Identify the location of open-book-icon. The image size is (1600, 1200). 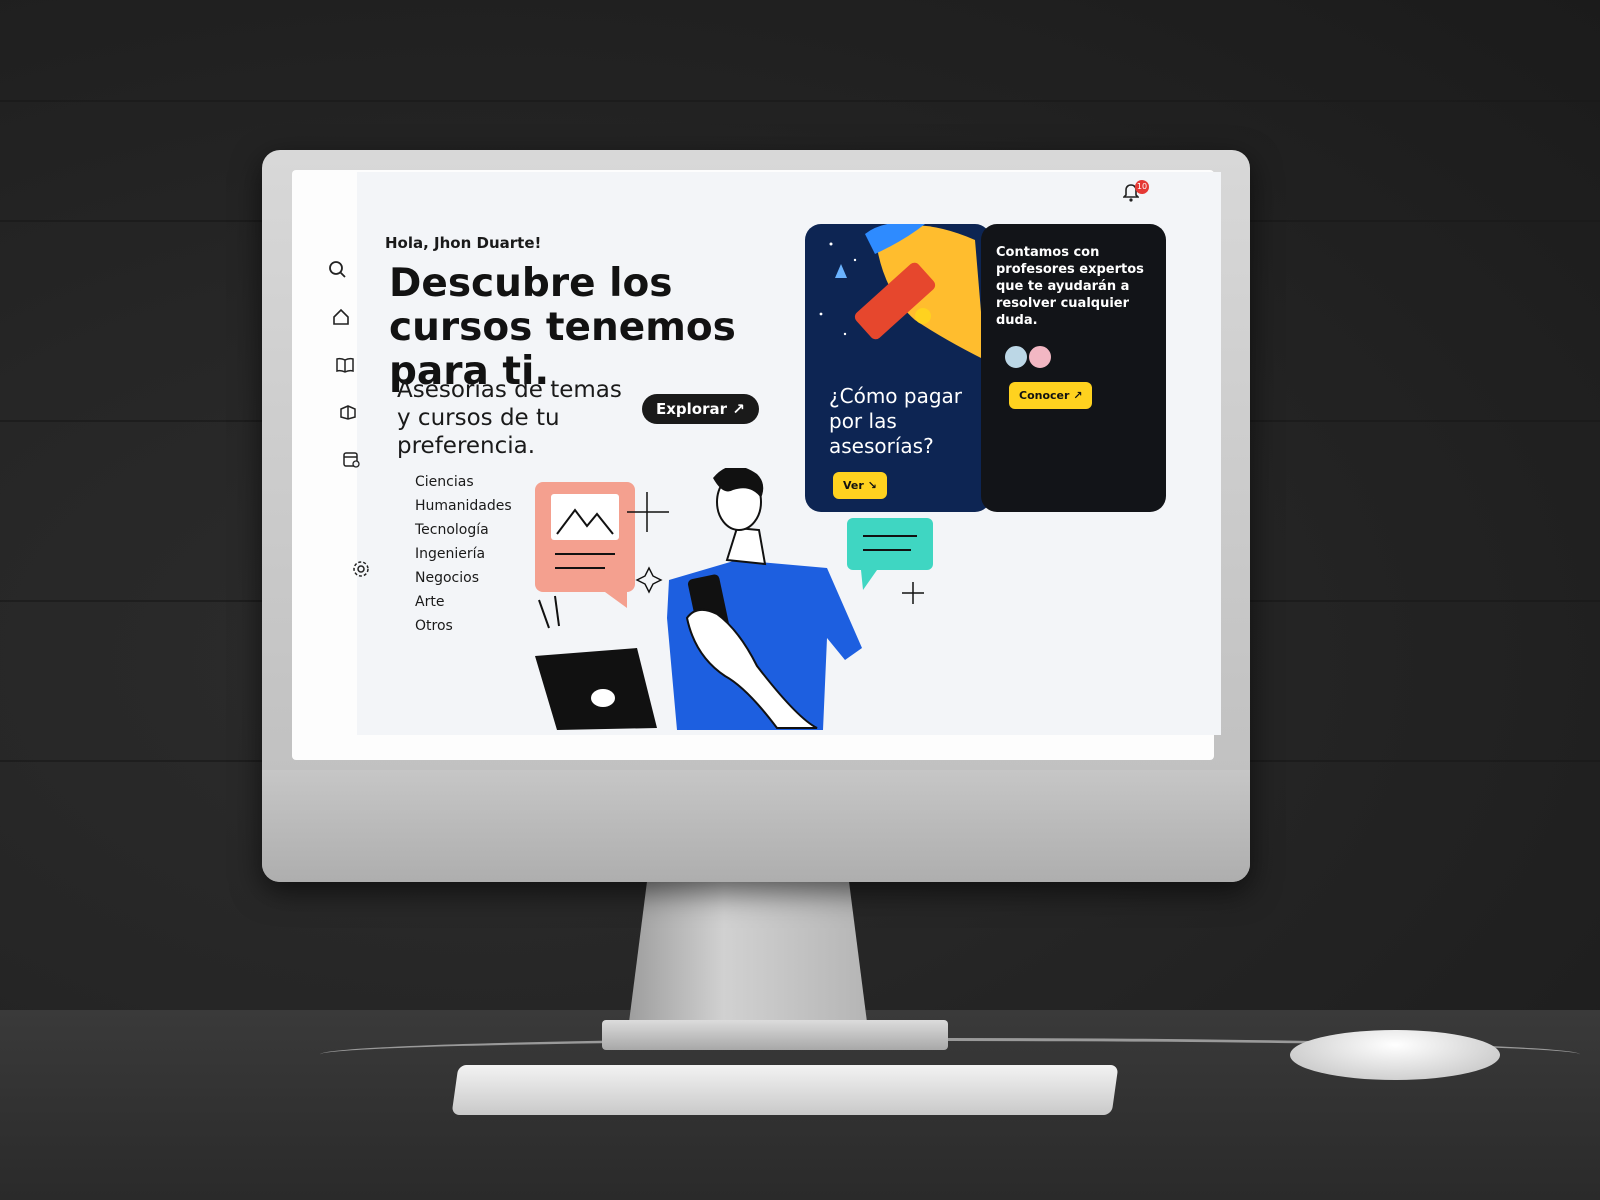
(348, 413).